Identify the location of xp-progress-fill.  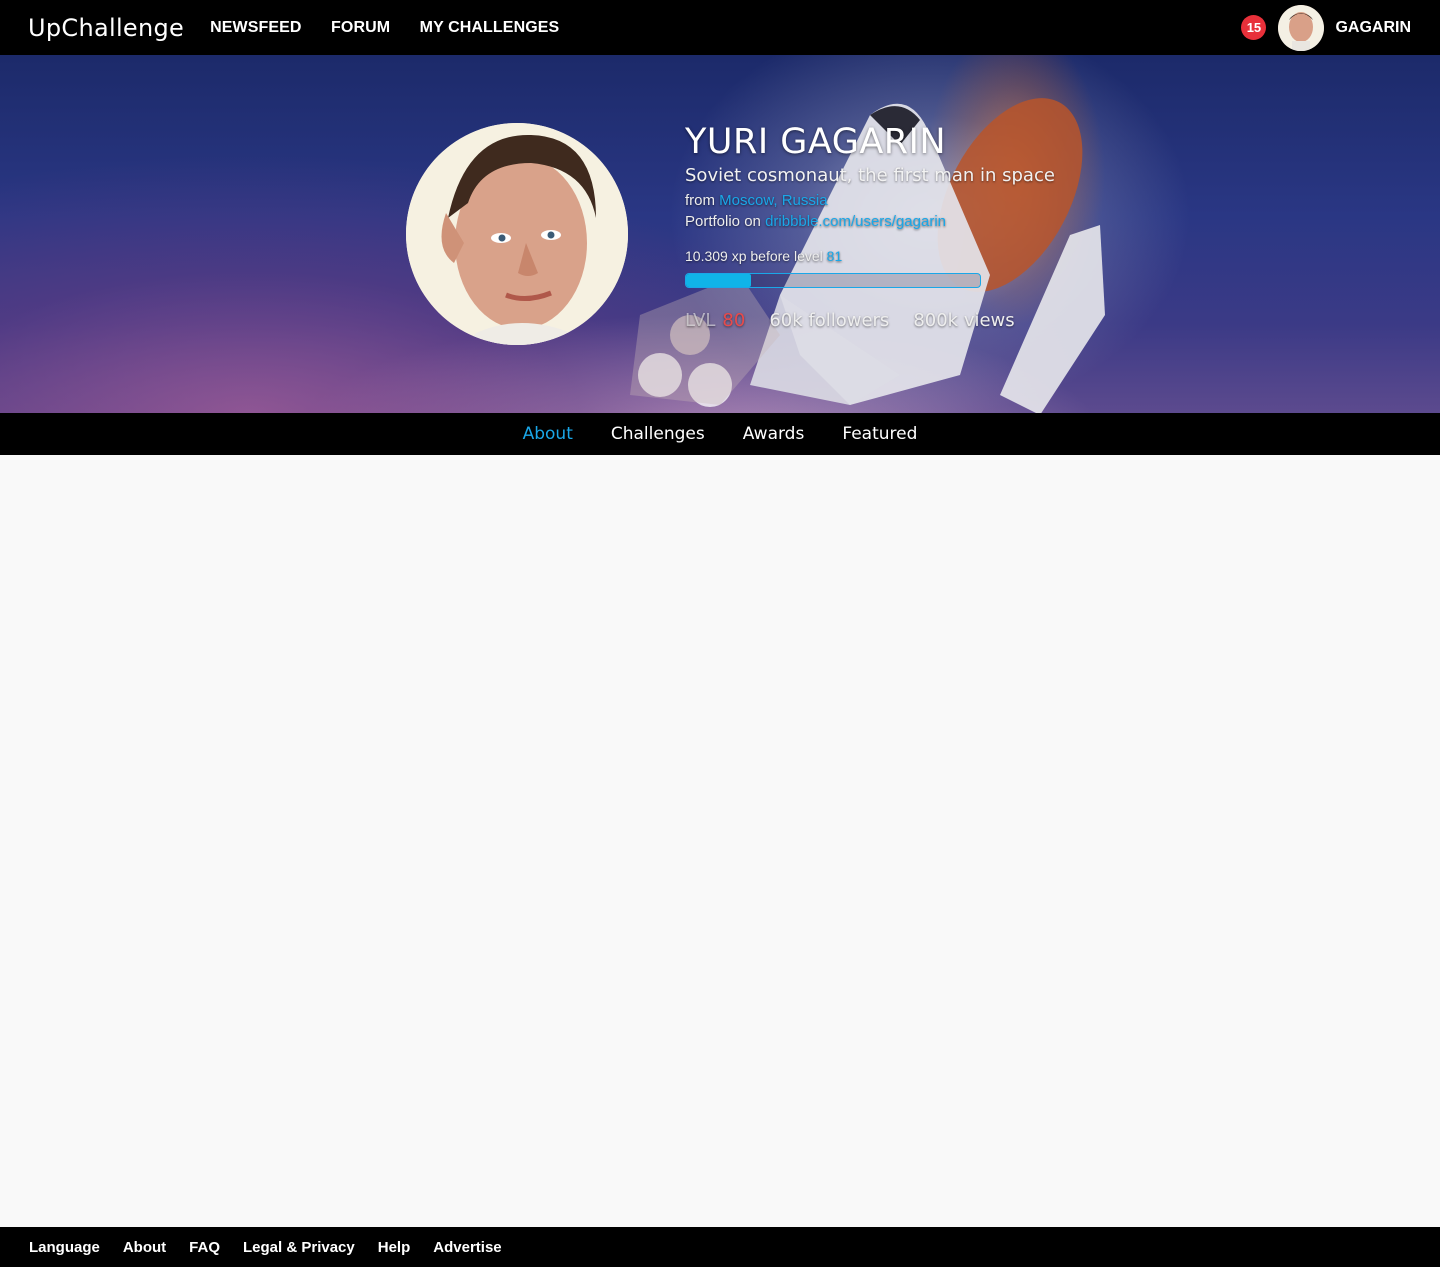
(718, 280).